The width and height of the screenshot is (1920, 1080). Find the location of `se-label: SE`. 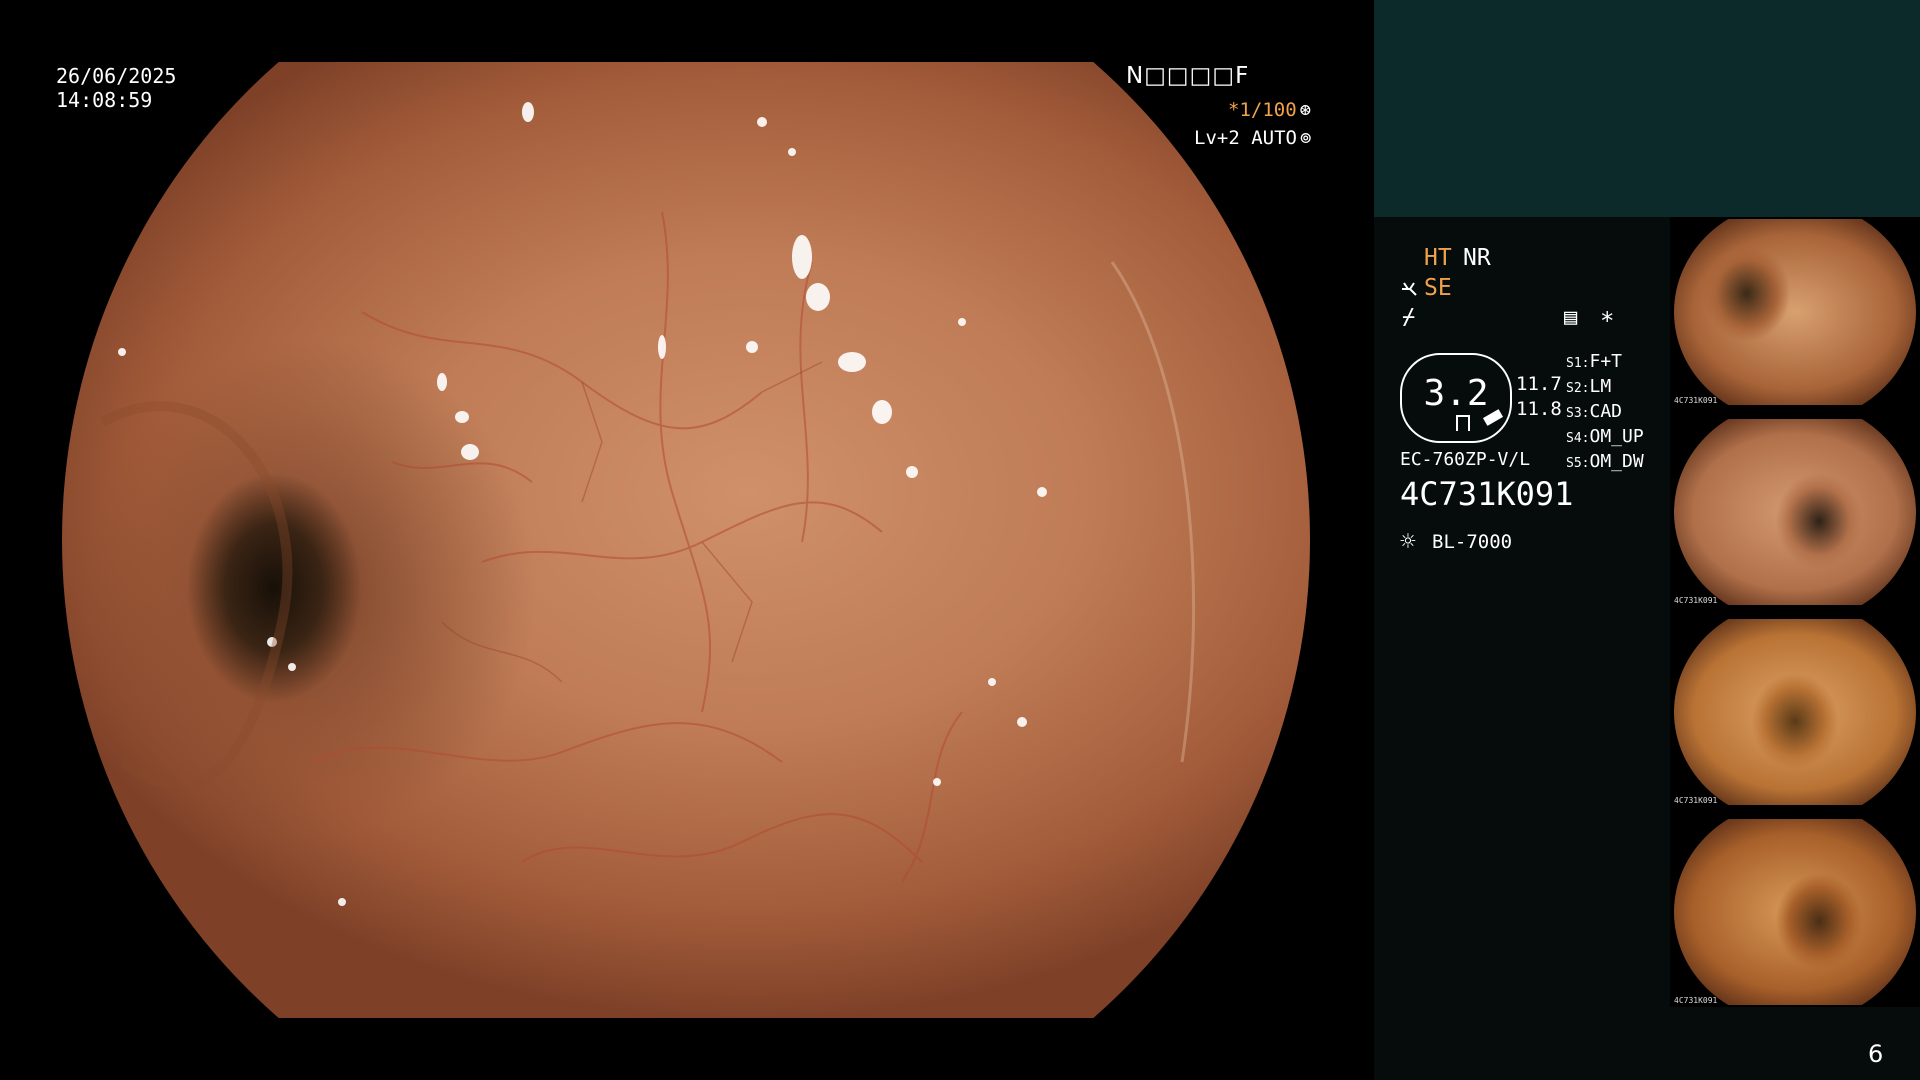

se-label: SE is located at coordinates (1438, 288).